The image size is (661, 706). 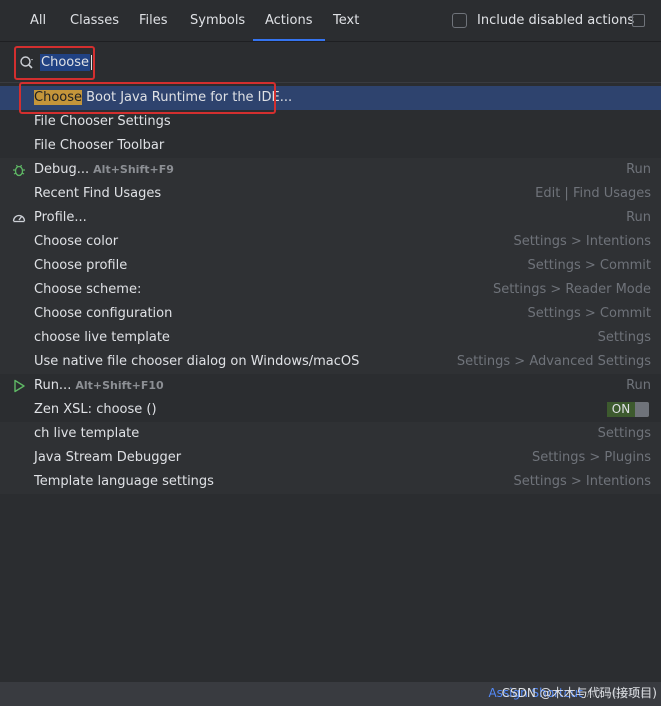 I want to click on run-icon, so click(x=19, y=386).